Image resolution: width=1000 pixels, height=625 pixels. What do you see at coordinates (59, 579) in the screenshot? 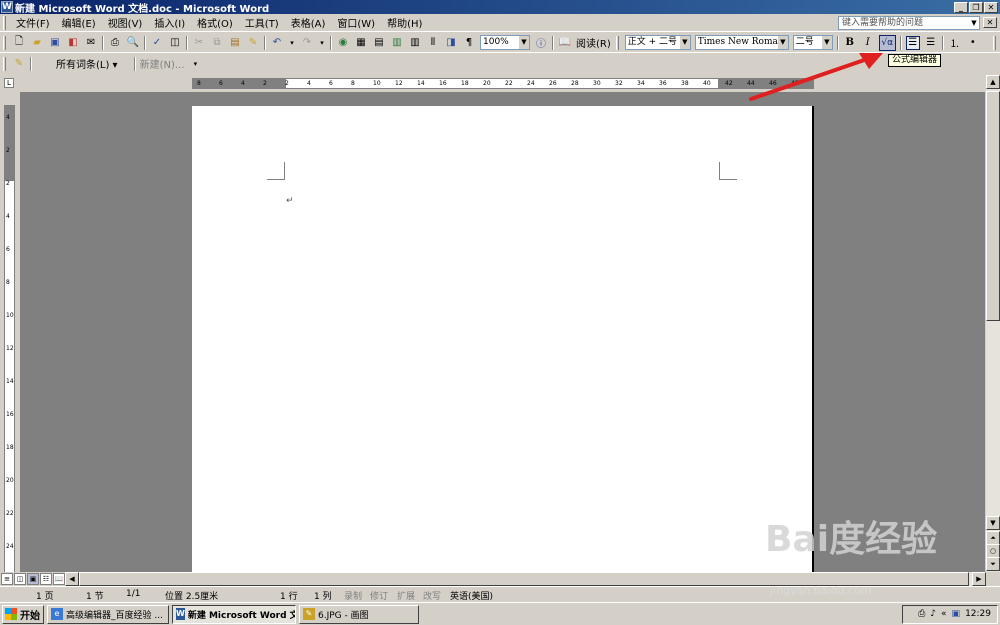
I see `reading-layout-icon: 📖` at bounding box center [59, 579].